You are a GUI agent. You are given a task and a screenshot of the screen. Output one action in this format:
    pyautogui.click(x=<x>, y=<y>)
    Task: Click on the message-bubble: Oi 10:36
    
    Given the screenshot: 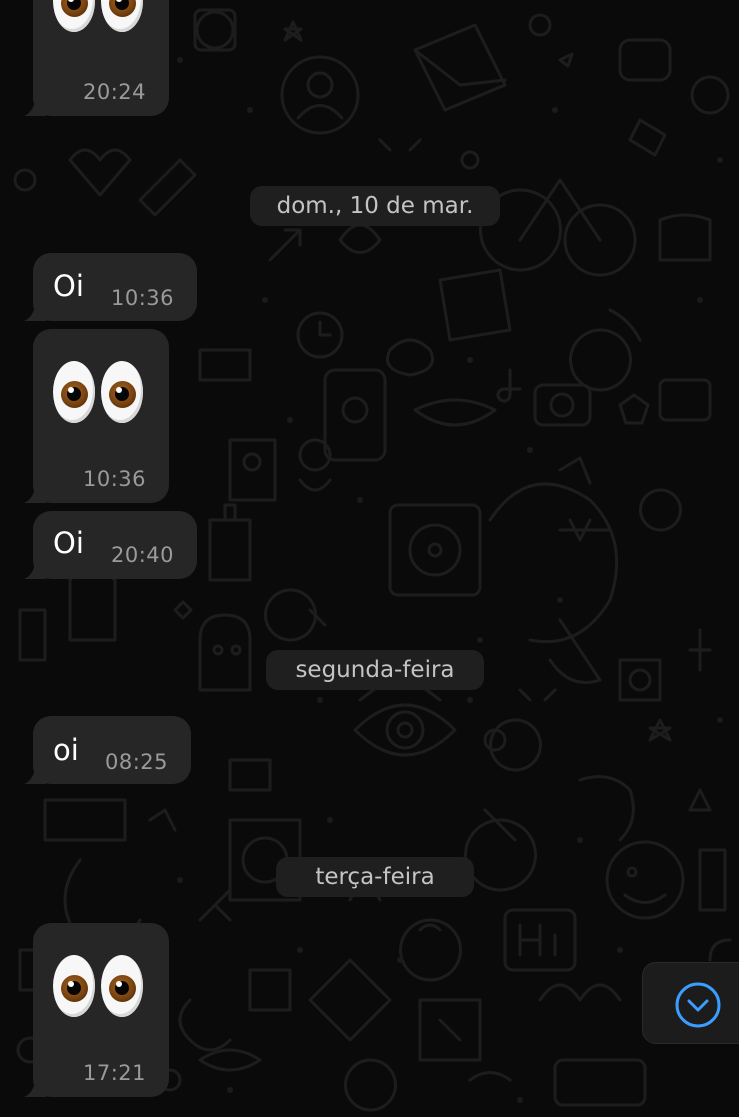 What is the action you would take?
    pyautogui.click(x=110, y=287)
    